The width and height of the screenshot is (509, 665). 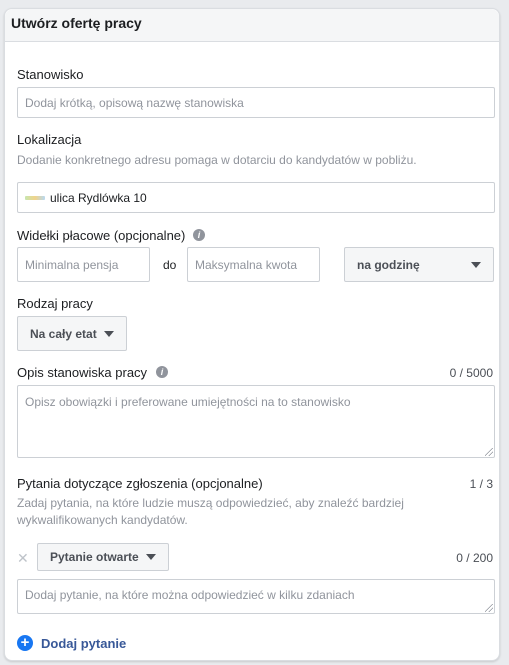 I want to click on salary-period-dropdown: na godzinę, so click(x=419, y=264).